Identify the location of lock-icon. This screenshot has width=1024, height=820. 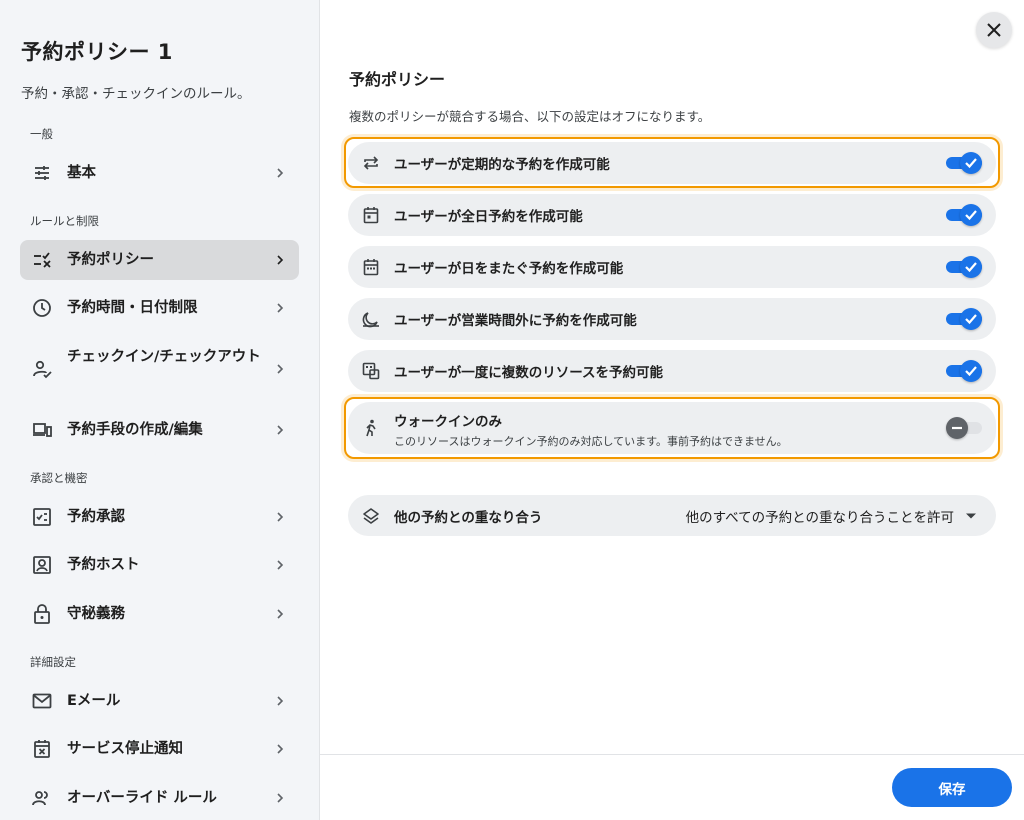
(42, 614).